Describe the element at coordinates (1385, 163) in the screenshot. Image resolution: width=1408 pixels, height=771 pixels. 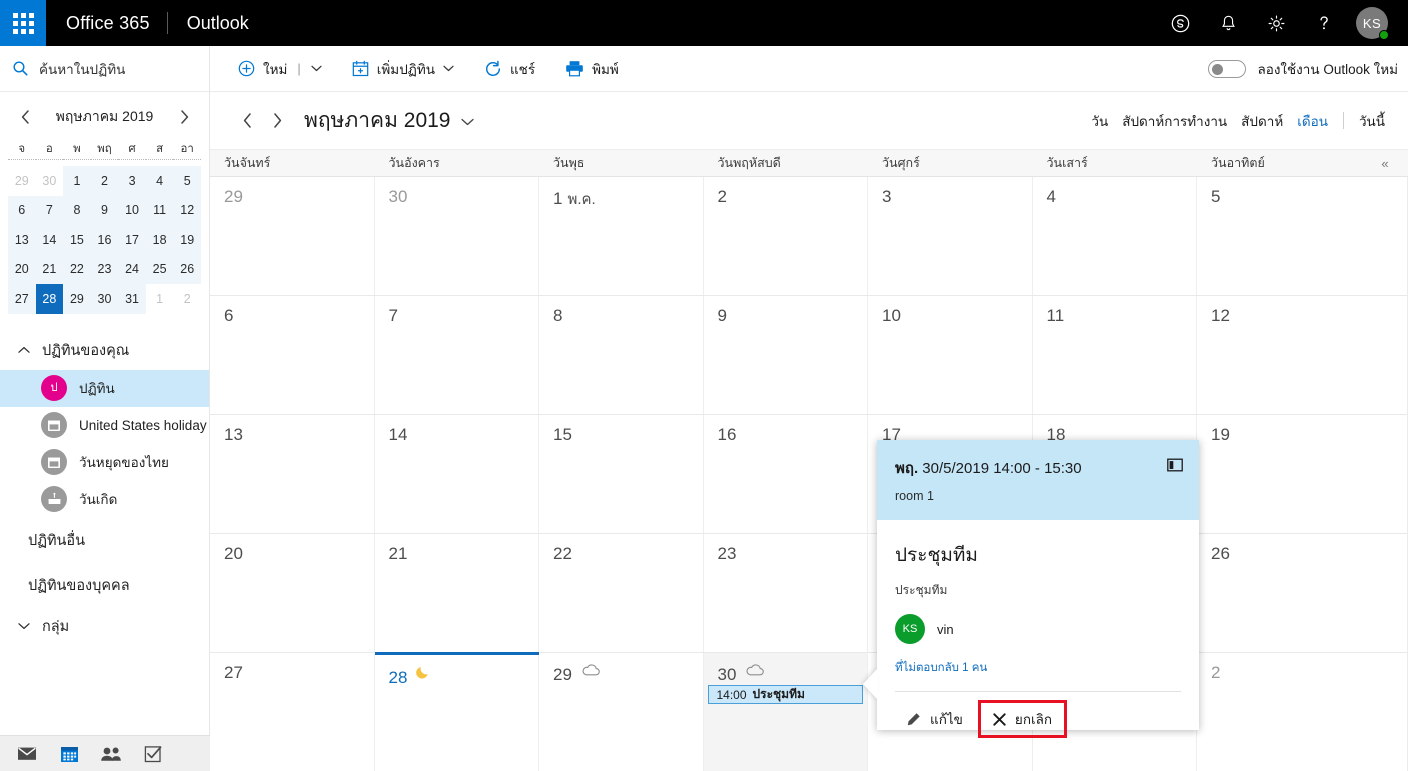
I see `collapse-pane-icon: «` at that location.